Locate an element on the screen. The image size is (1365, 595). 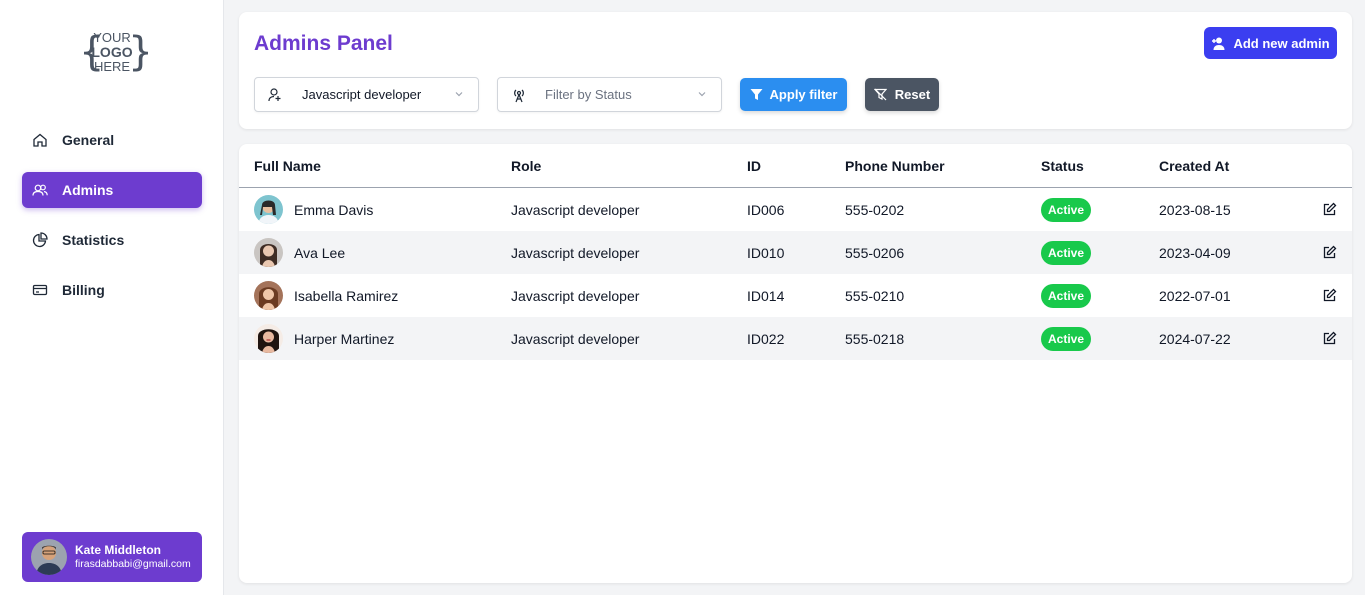
user-search-icon is located at coordinates (276, 95).